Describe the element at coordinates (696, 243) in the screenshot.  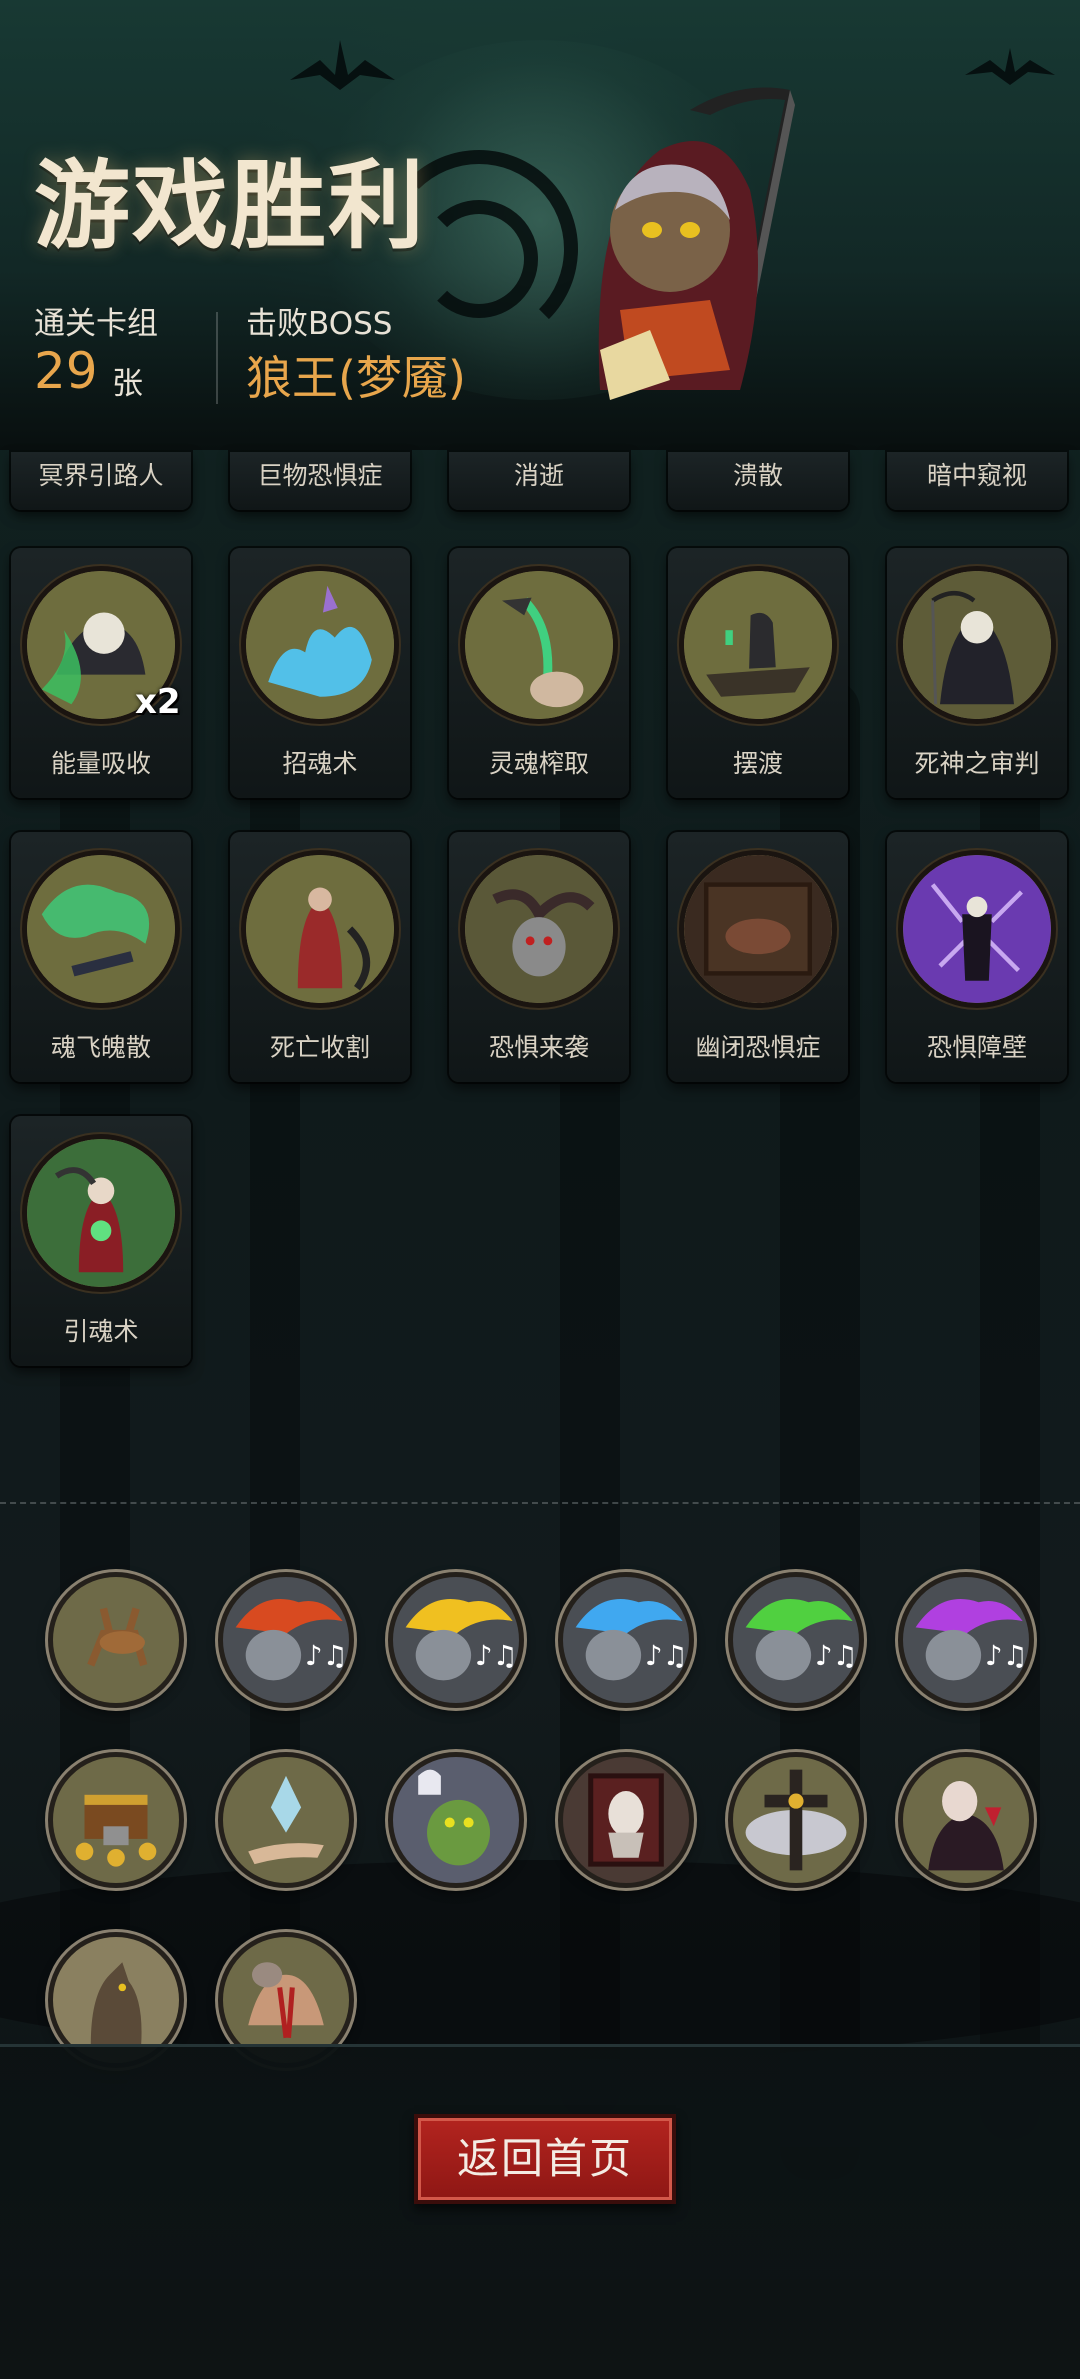
I see `reaper-character-icon` at that location.